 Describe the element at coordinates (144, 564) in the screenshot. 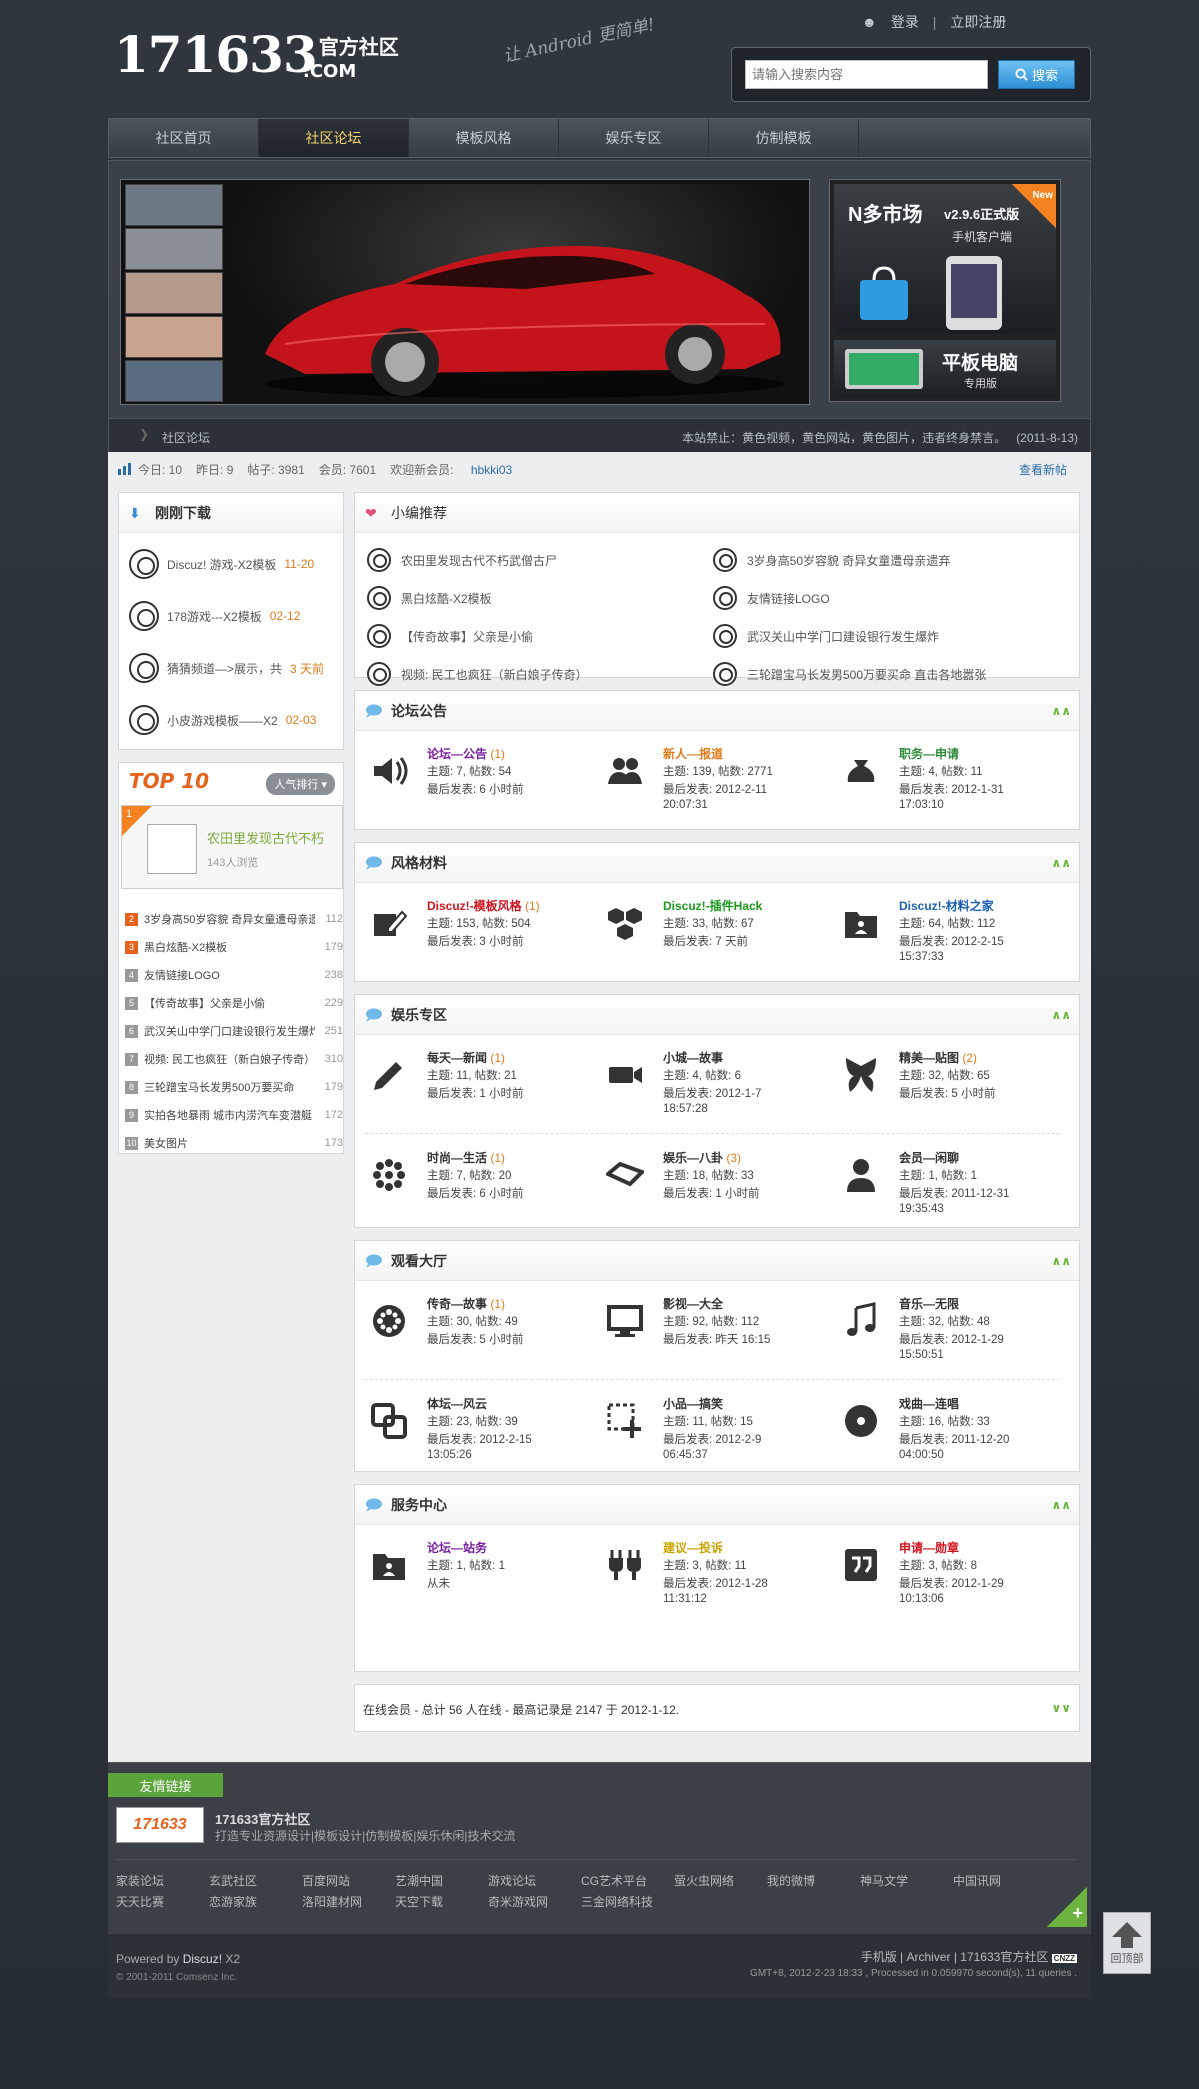

I see `avatar` at that location.